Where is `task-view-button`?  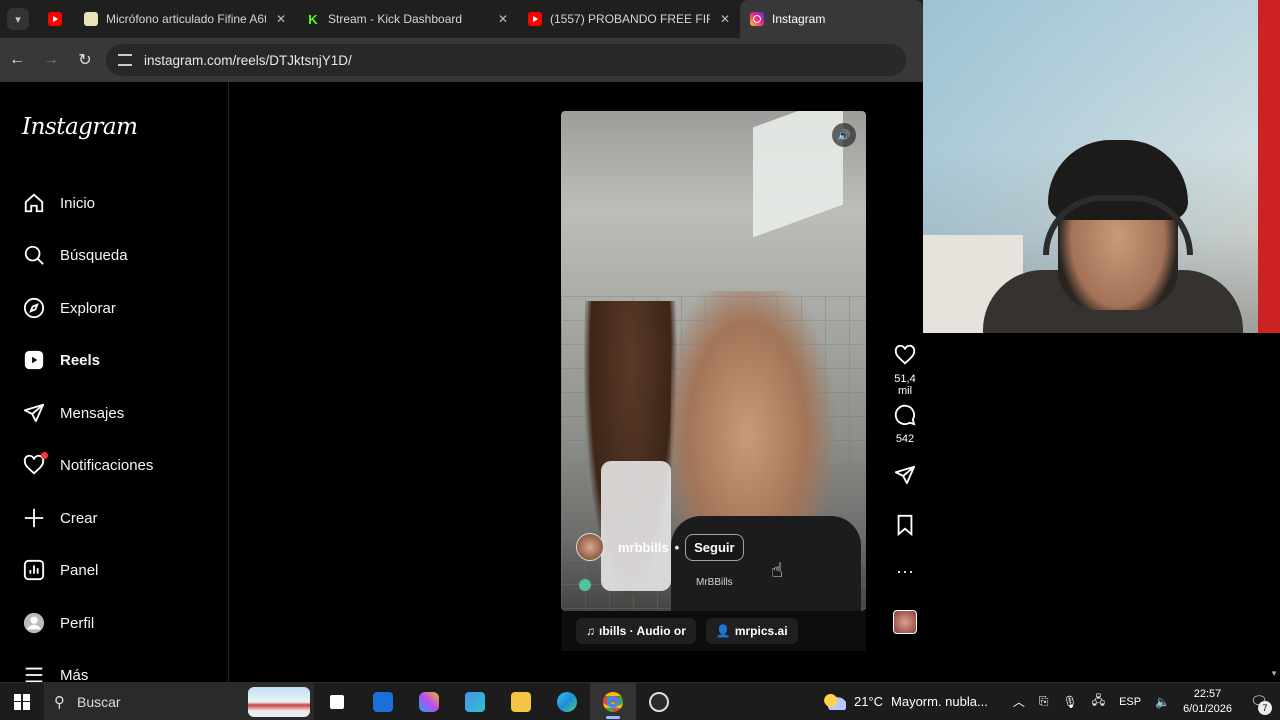 task-view-button is located at coordinates (337, 701).